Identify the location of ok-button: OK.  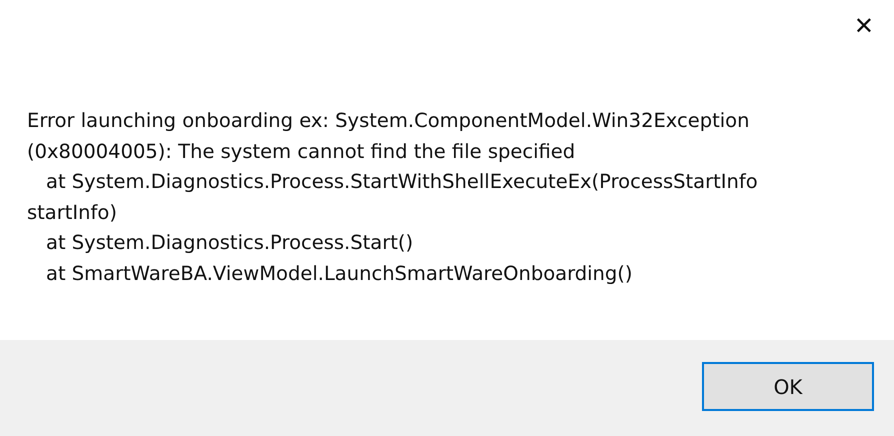
(788, 386).